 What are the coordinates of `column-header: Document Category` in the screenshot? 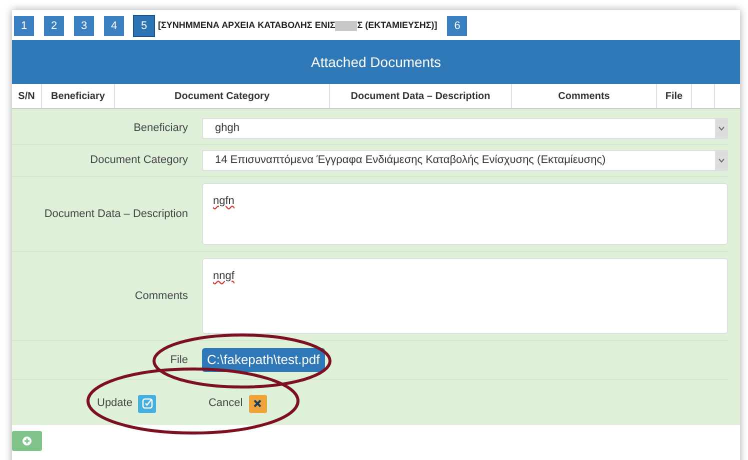 It's located at (222, 97).